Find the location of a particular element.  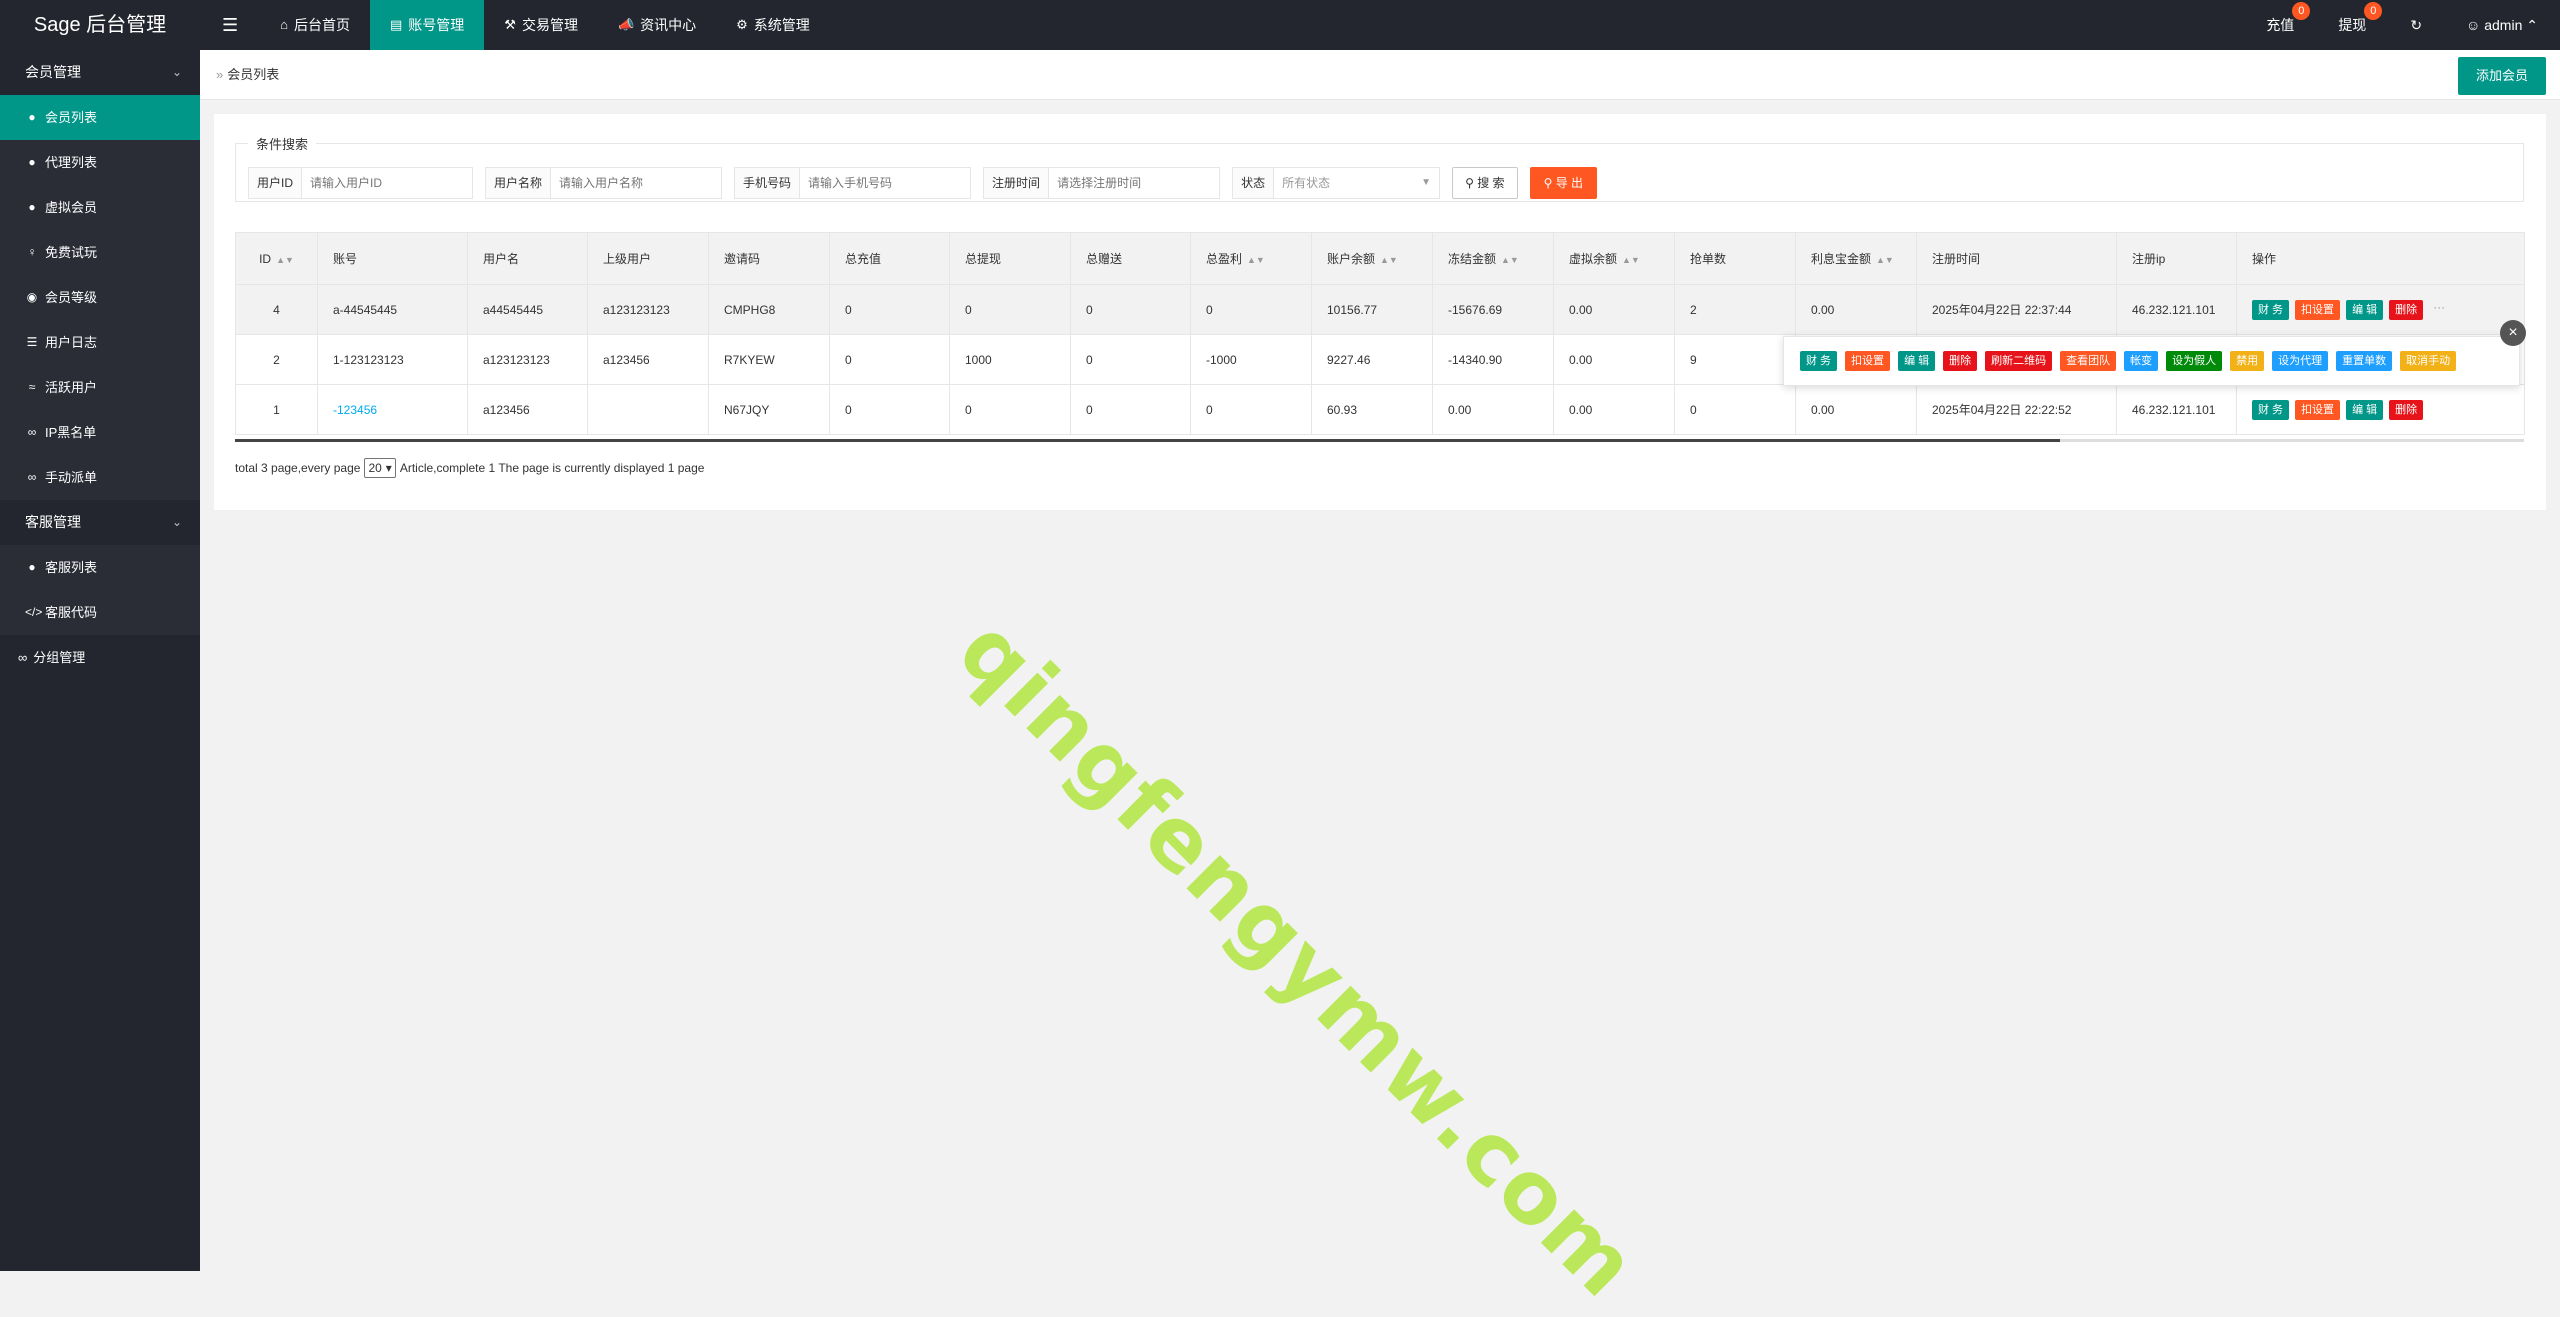

account-change-button: 帐变 is located at coordinates (2141, 361).